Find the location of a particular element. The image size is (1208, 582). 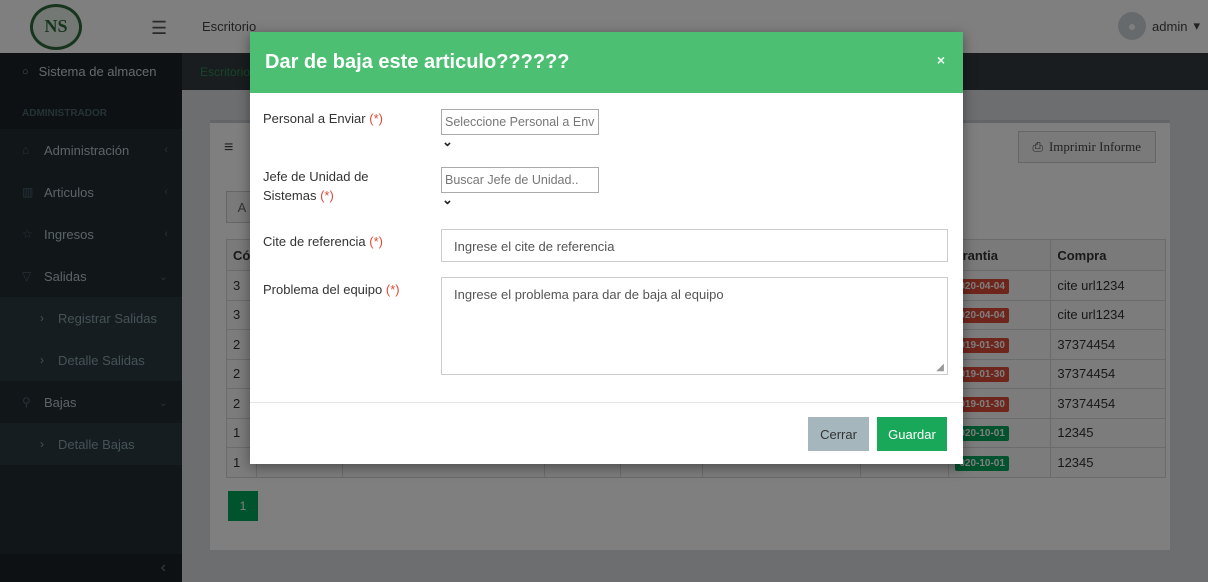

personal-label-text: Personal a Enviar is located at coordinates (314, 118).